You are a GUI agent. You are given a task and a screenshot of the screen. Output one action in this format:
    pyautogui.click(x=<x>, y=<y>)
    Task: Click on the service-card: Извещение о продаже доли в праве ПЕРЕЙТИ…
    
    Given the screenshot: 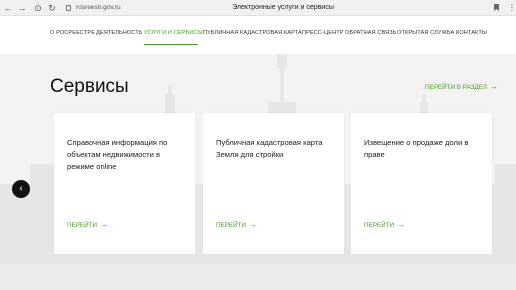 What is the action you would take?
    pyautogui.click(x=421, y=183)
    